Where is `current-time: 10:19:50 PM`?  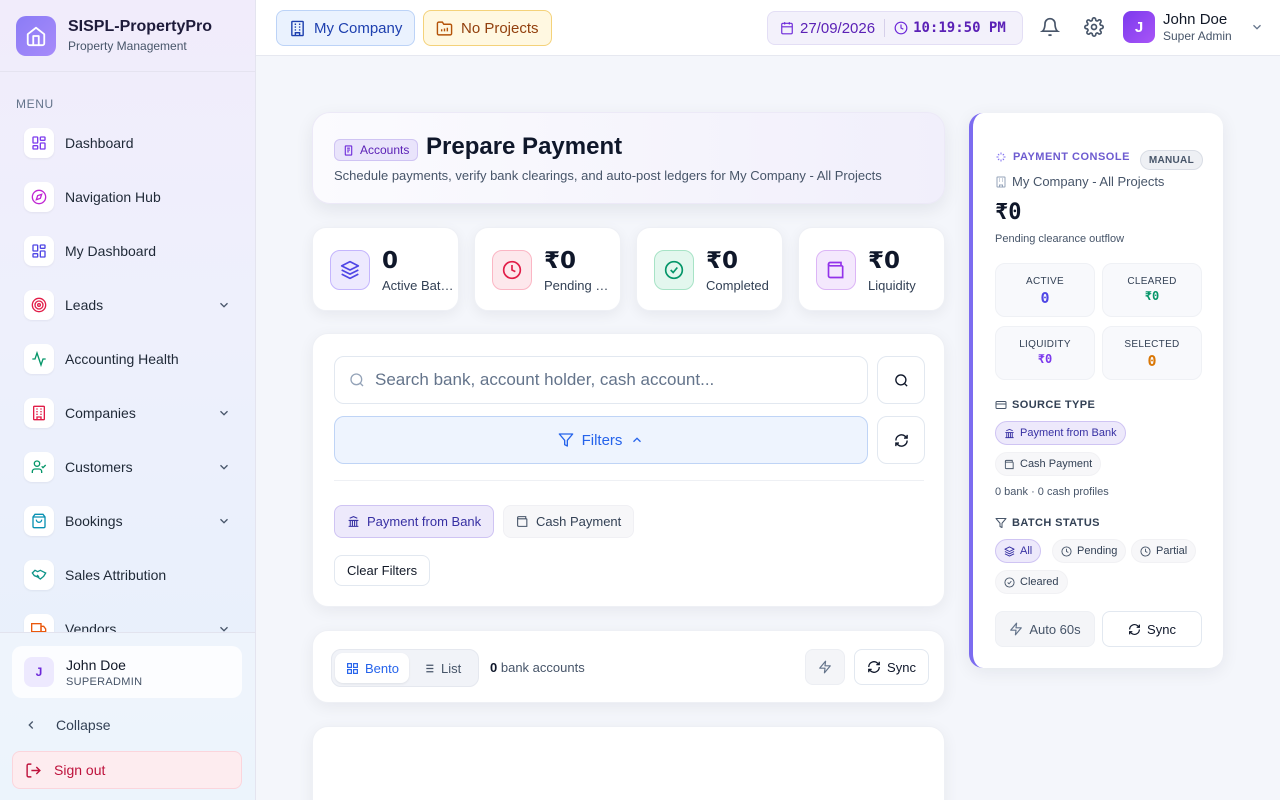 current-time: 10:19:50 PM is located at coordinates (959, 28).